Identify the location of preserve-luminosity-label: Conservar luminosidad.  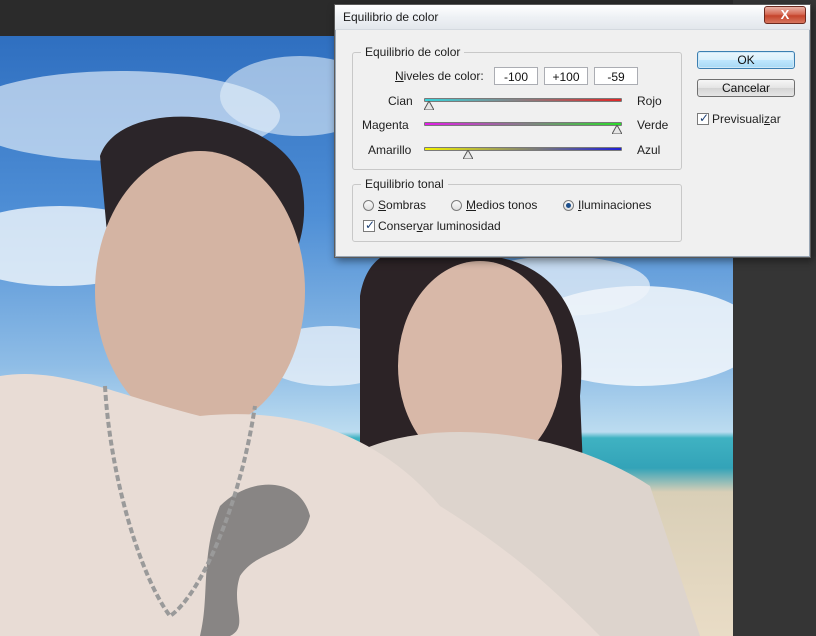
(439, 226).